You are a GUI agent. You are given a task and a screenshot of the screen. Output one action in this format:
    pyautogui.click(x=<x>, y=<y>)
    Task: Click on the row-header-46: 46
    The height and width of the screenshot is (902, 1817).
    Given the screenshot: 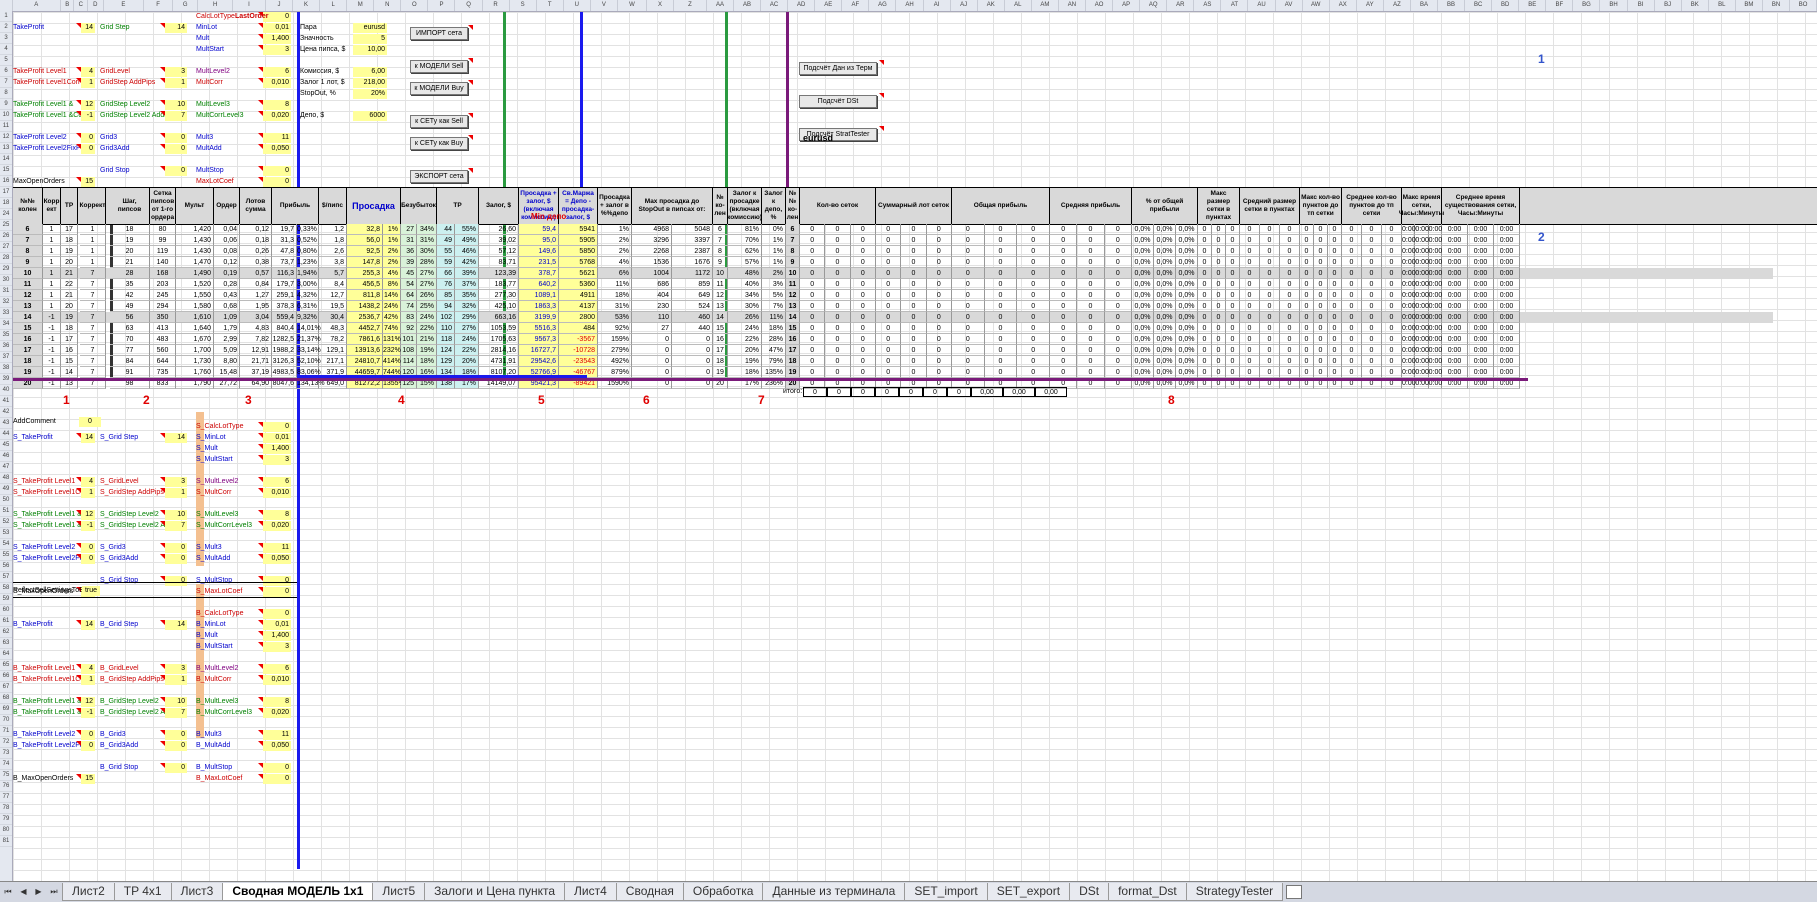 What is the action you would take?
    pyautogui.click(x=6, y=456)
    